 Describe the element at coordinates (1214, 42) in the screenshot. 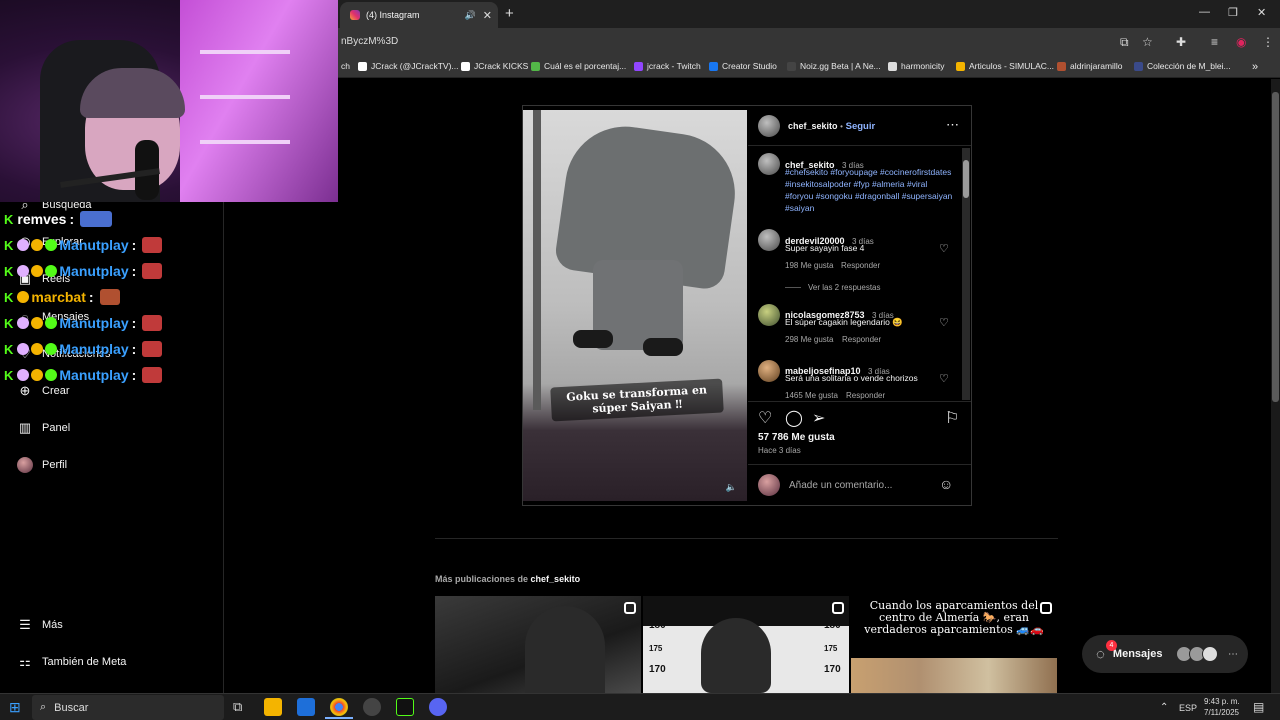

I see `media-control-icon: ≡` at that location.